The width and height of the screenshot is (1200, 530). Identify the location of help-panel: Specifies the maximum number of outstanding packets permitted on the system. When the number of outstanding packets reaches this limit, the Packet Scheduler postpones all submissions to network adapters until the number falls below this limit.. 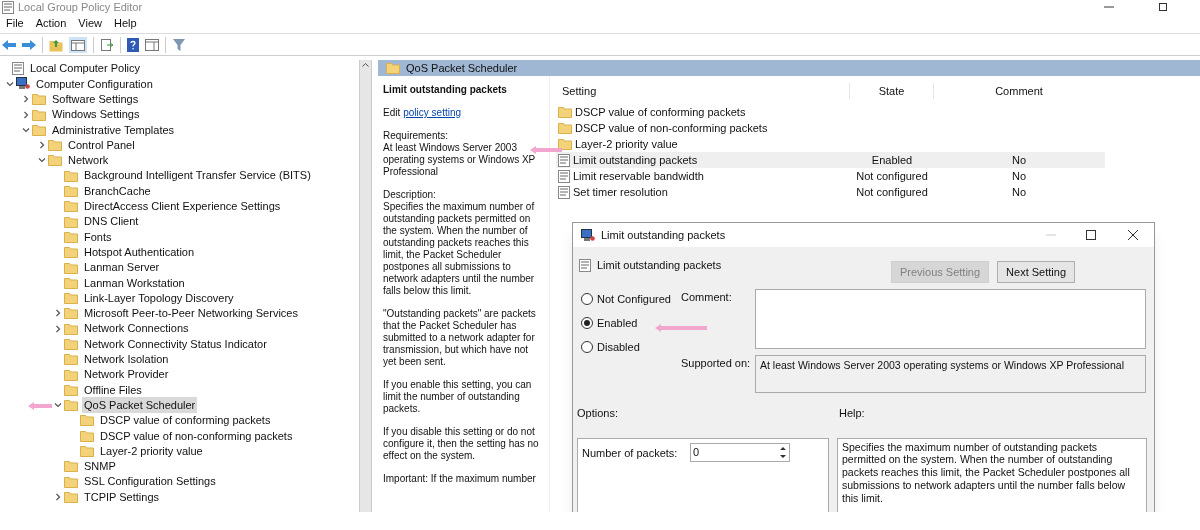
(992, 474).